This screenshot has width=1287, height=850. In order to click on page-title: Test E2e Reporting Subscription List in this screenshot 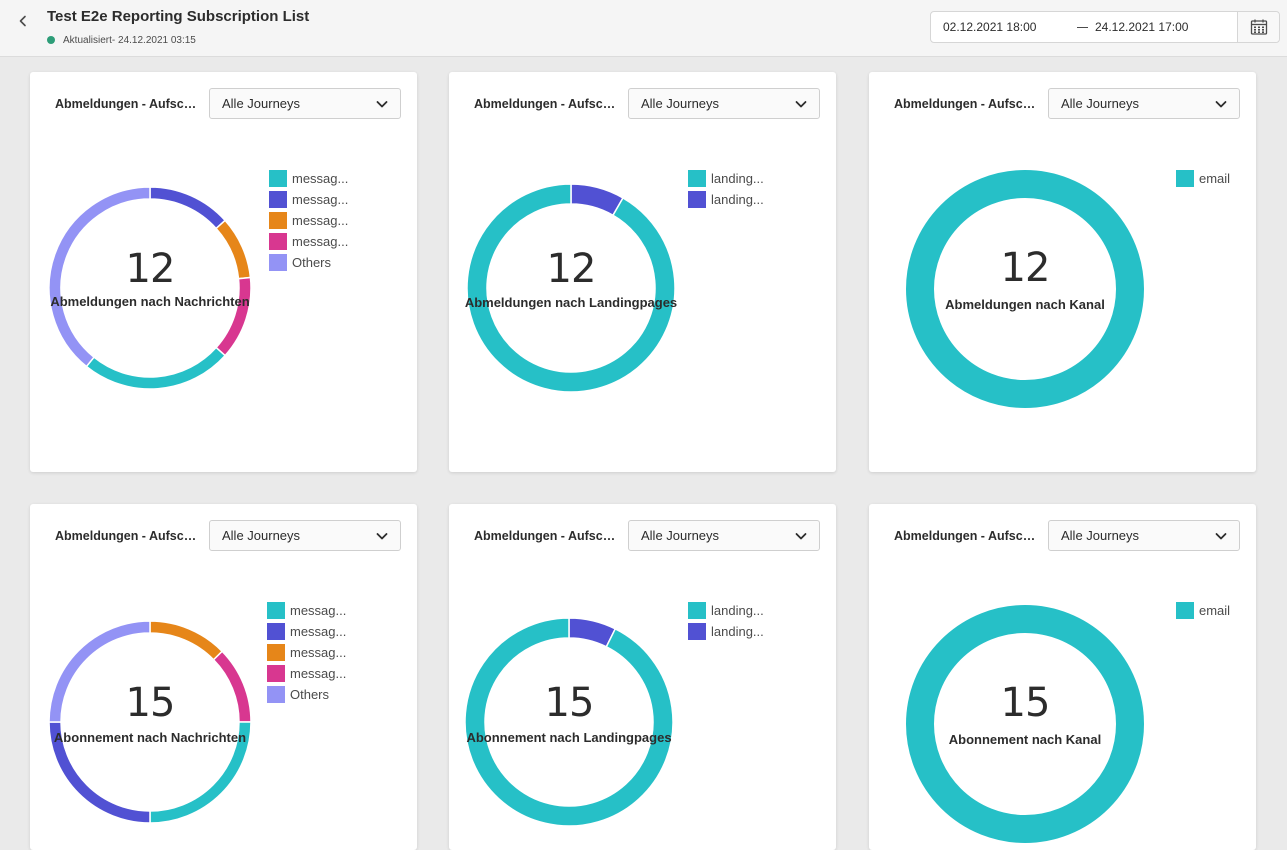, I will do `click(178, 16)`.